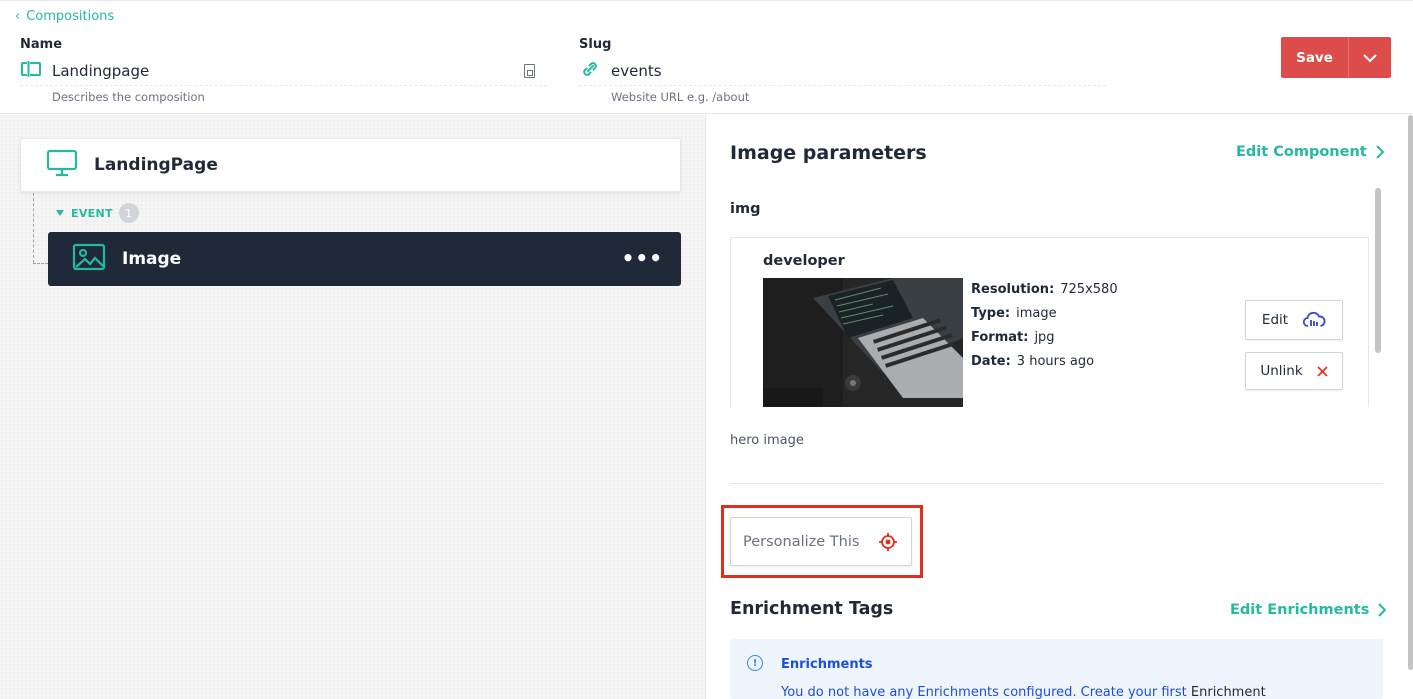  I want to click on asset-date: Date: 3 hours ago, so click(1032, 361).